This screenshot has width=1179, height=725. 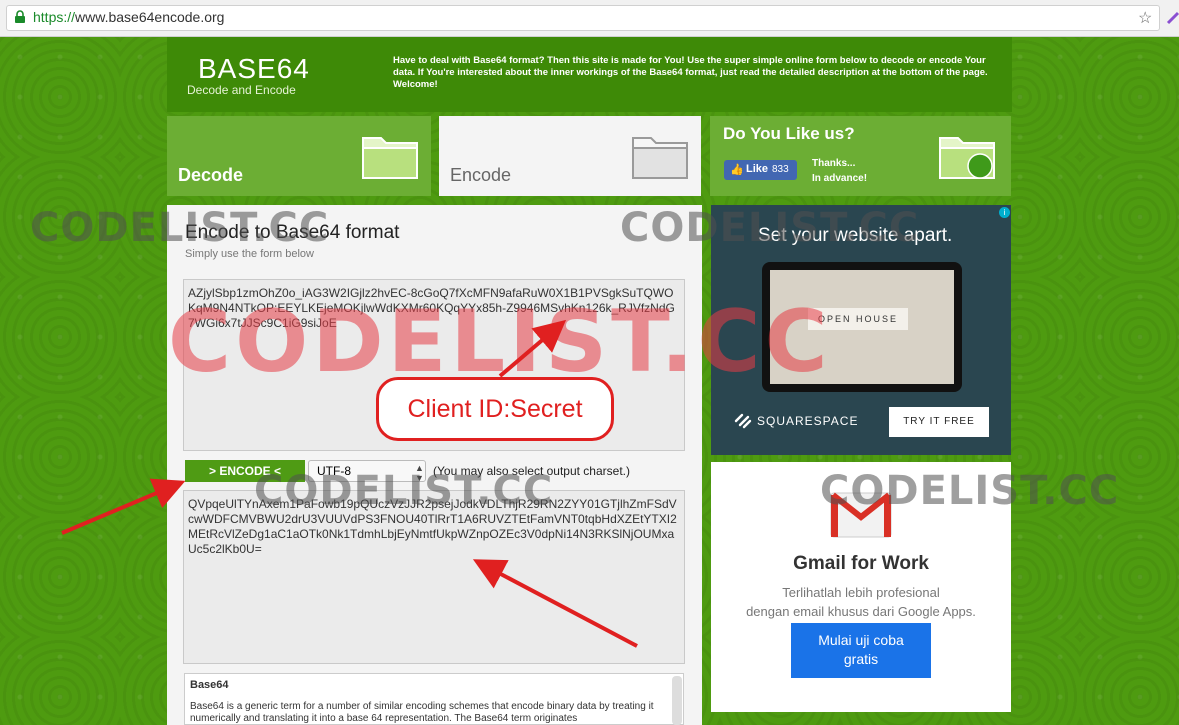 What do you see at coordinates (840, 178) in the screenshot?
I see `thanks-line2: In advance!` at bounding box center [840, 178].